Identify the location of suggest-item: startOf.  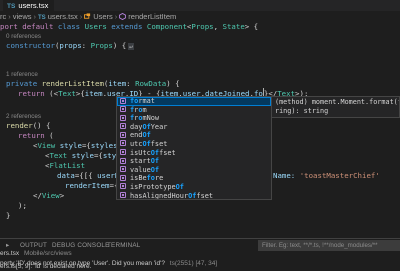
(194, 161).